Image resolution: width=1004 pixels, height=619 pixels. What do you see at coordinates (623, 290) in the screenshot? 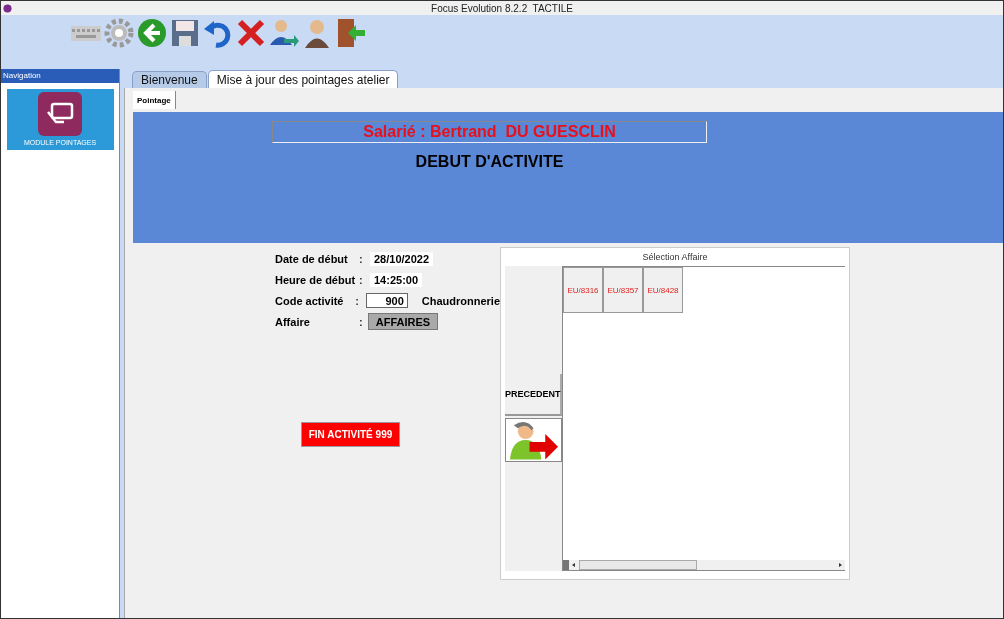
I see `job-tile: EU/8357` at bounding box center [623, 290].